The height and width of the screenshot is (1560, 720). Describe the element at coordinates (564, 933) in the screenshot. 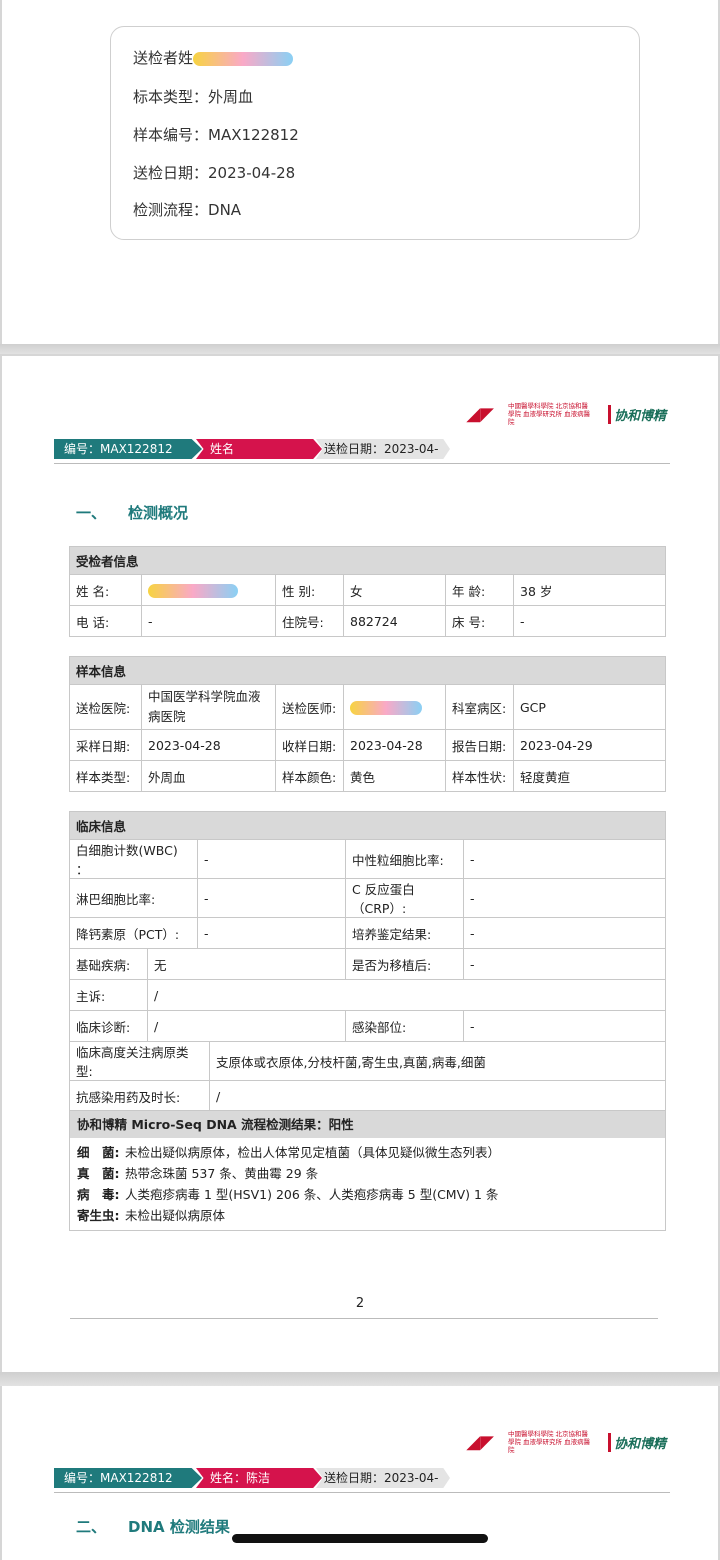

I see `culture-value: -` at that location.